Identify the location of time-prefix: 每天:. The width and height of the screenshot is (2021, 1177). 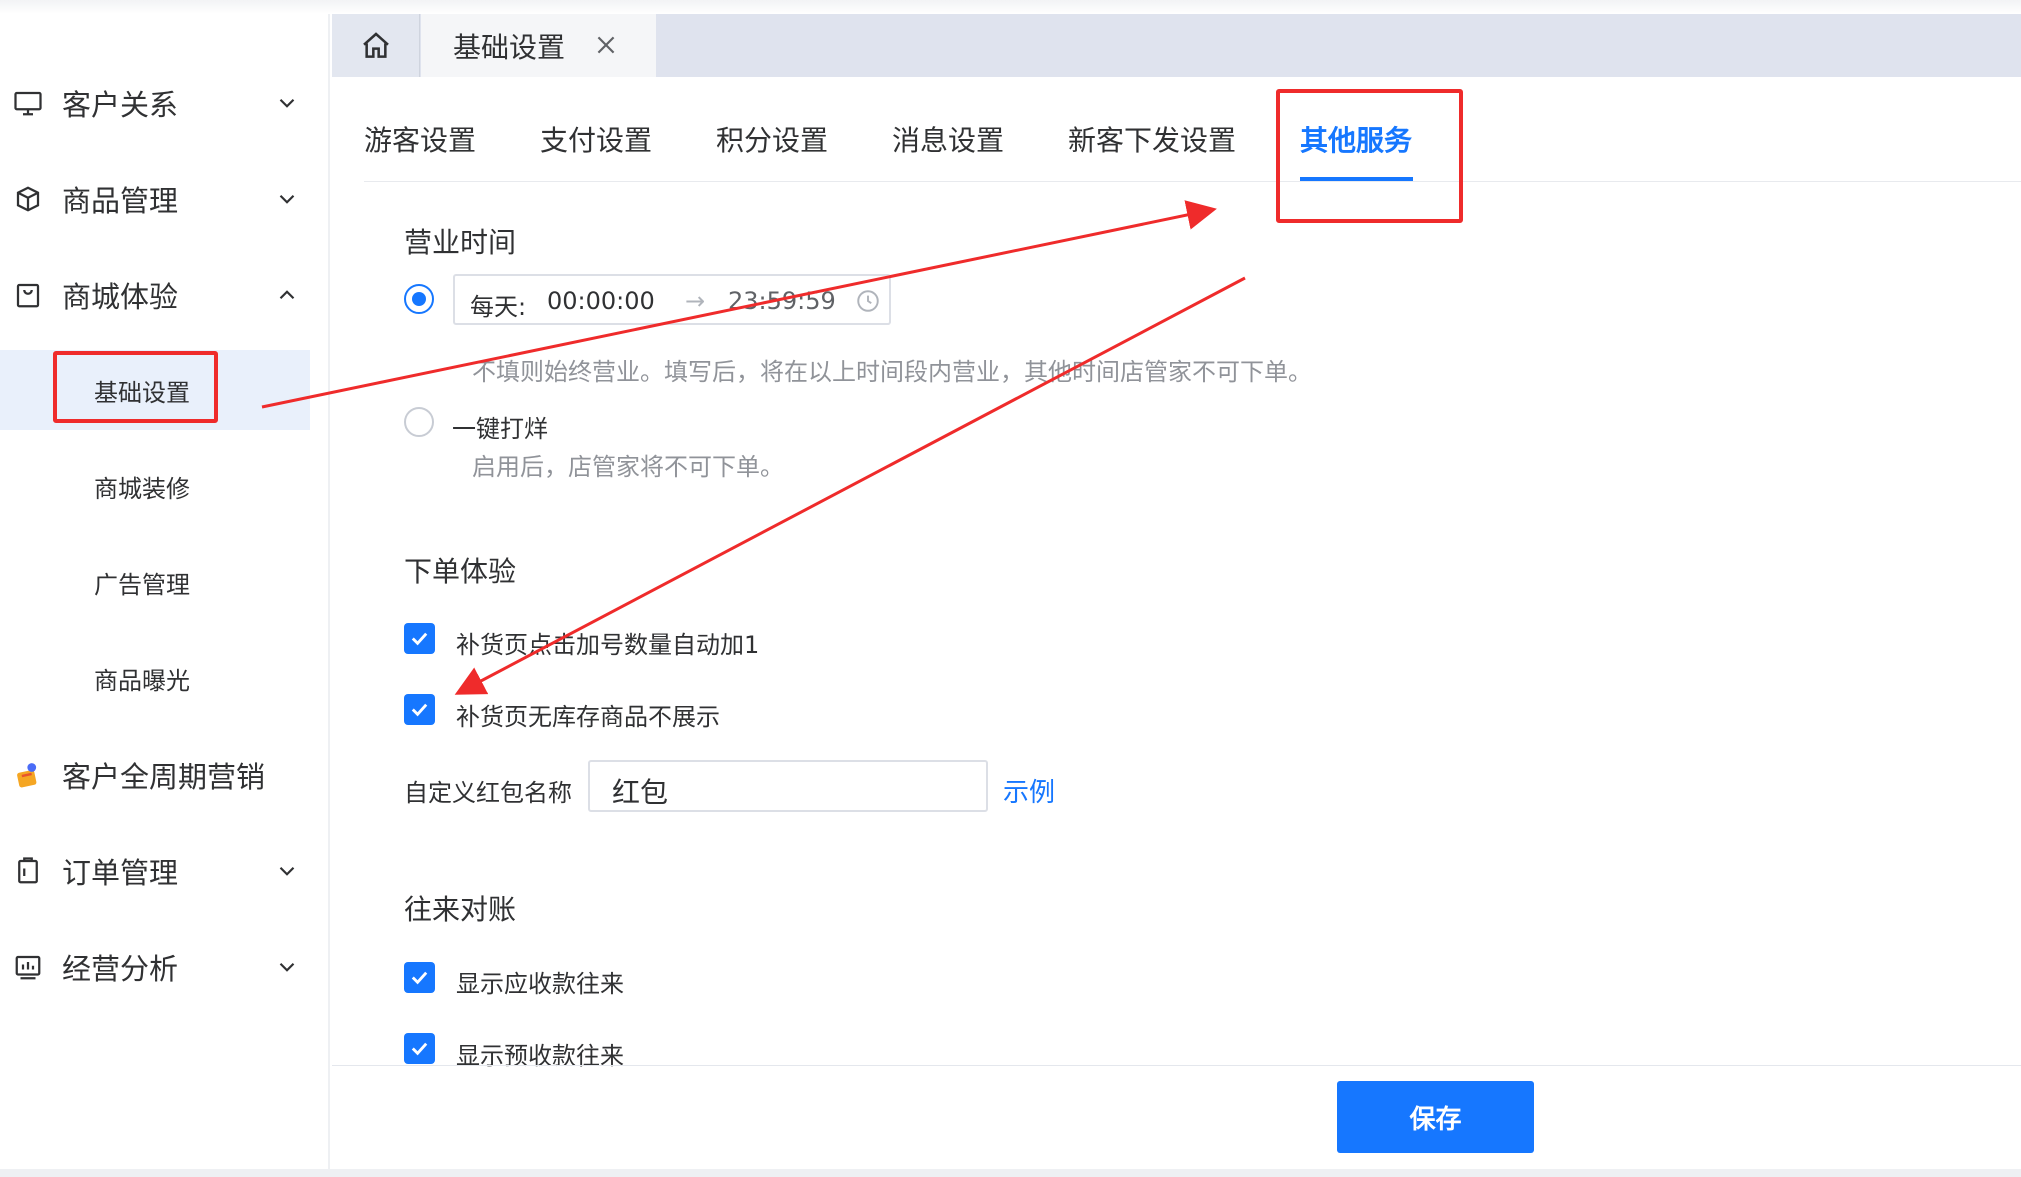
(498, 307).